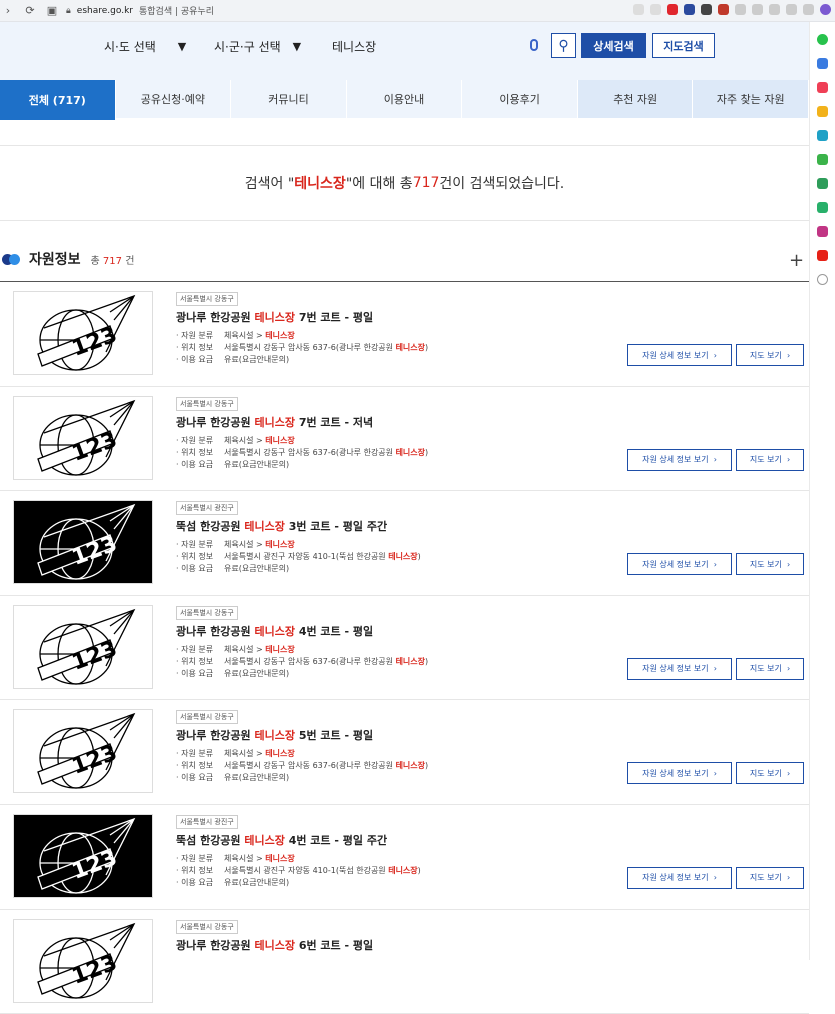  Describe the element at coordinates (52, 10) in the screenshot. I see `reader-icon: ▣` at that location.